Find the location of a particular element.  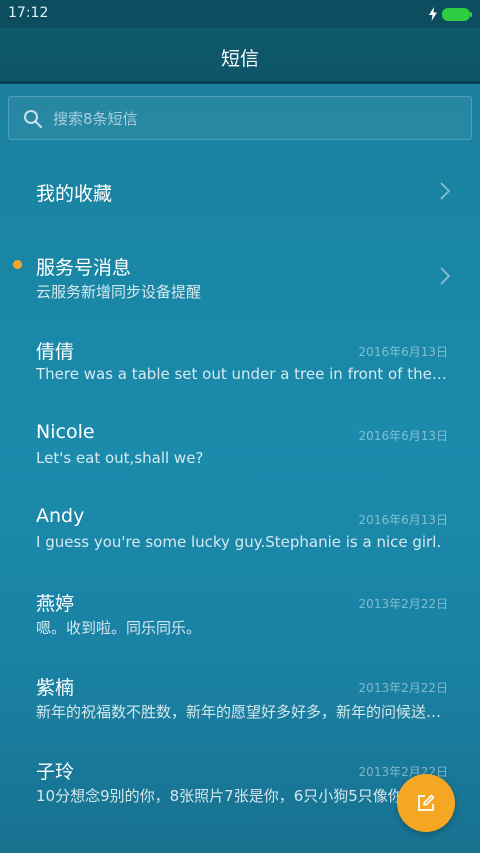

item-preview: 10分想念9别的你，8张照片7张是你，6只小狗5只像你 is located at coordinates (219, 796).